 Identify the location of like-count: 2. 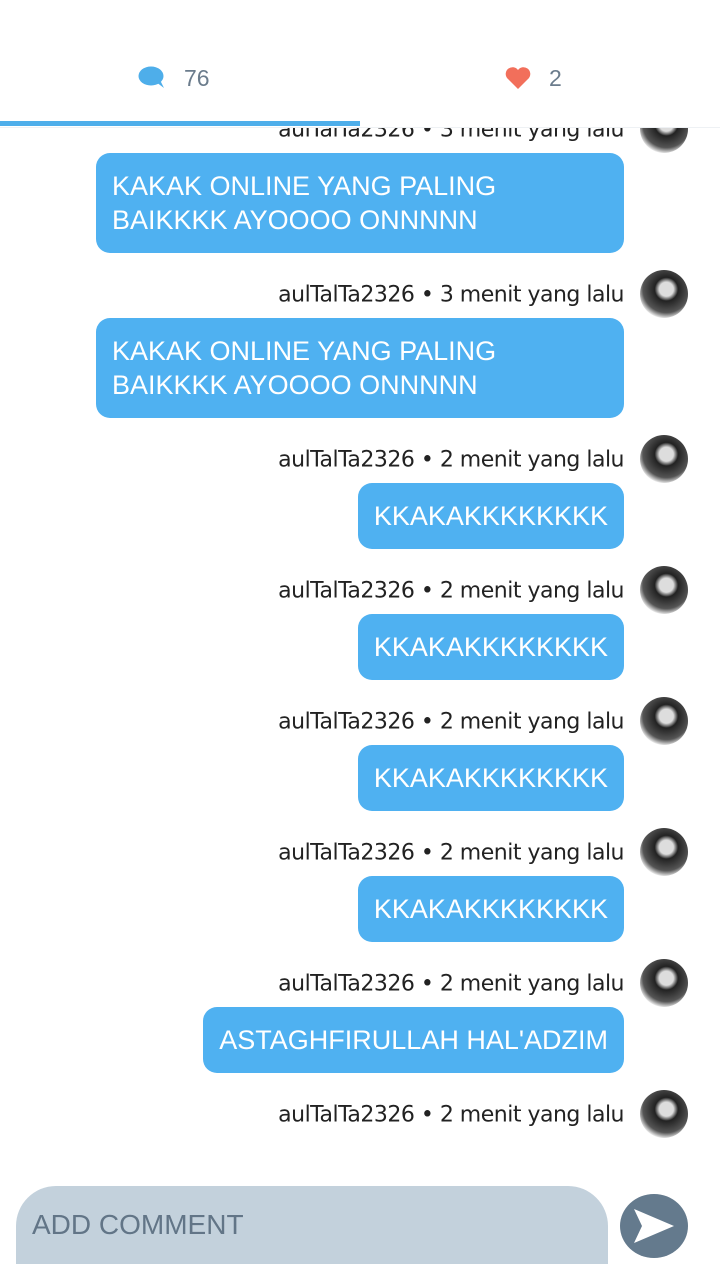
(555, 77).